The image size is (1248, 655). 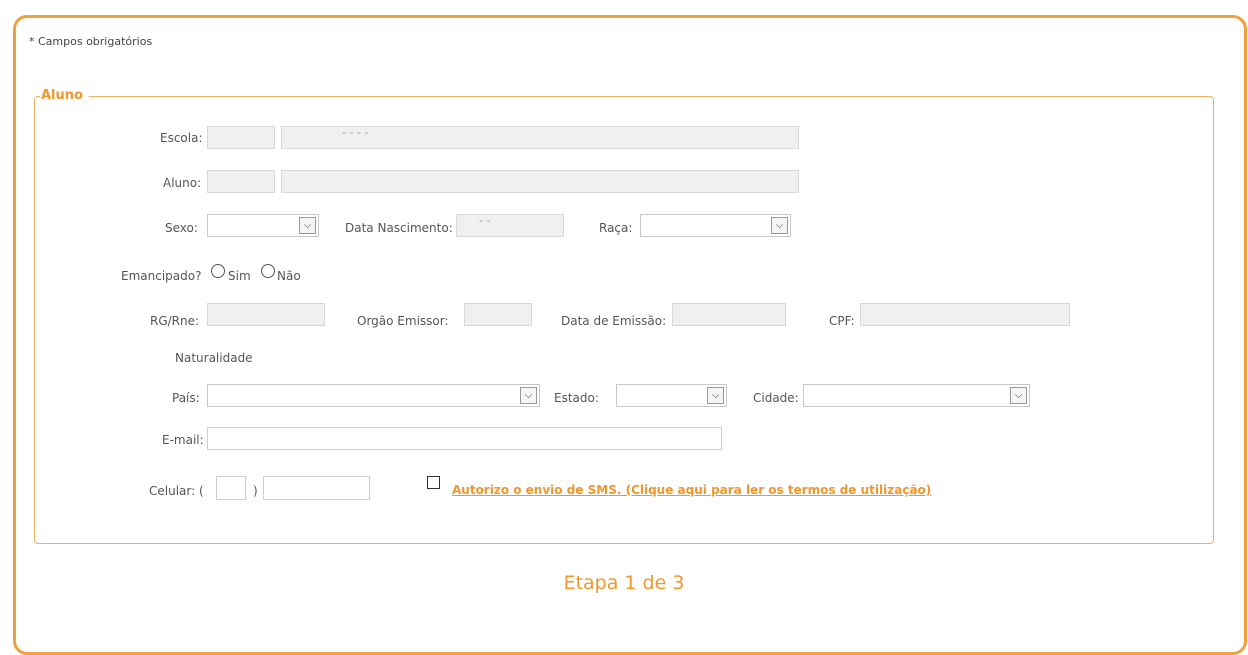 What do you see at coordinates (263, 225) in the screenshot?
I see `sexo-select: ⌵` at bounding box center [263, 225].